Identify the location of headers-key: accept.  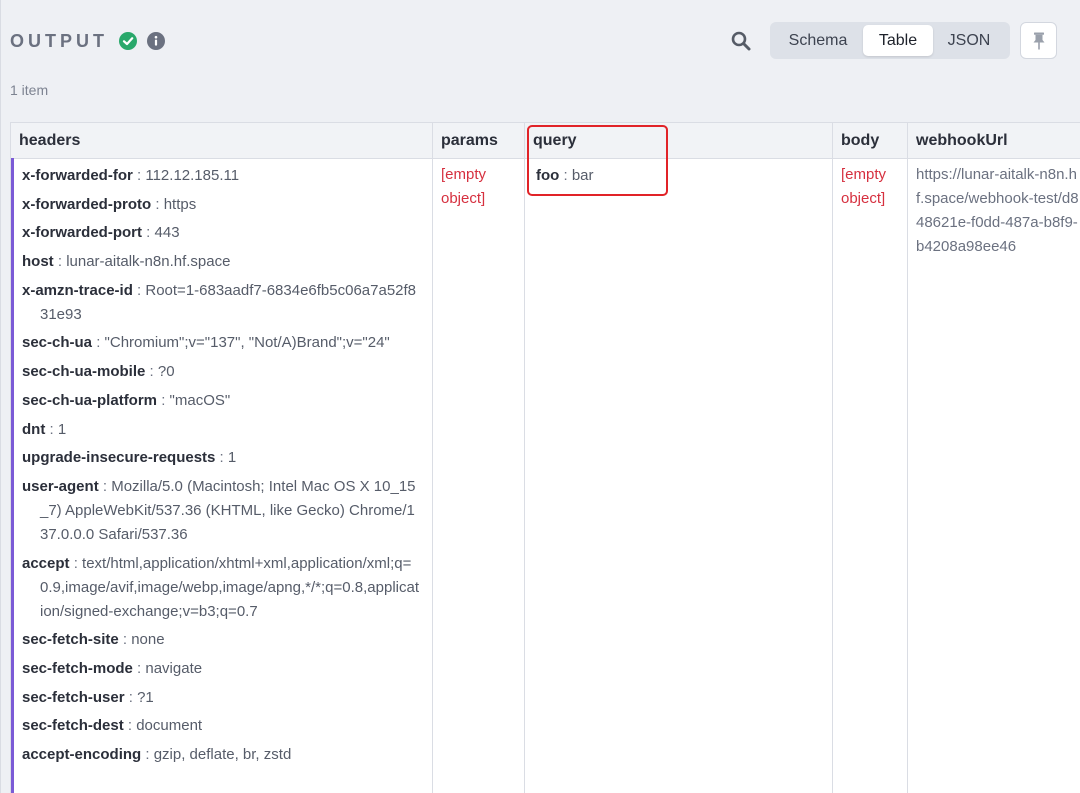
(46, 563).